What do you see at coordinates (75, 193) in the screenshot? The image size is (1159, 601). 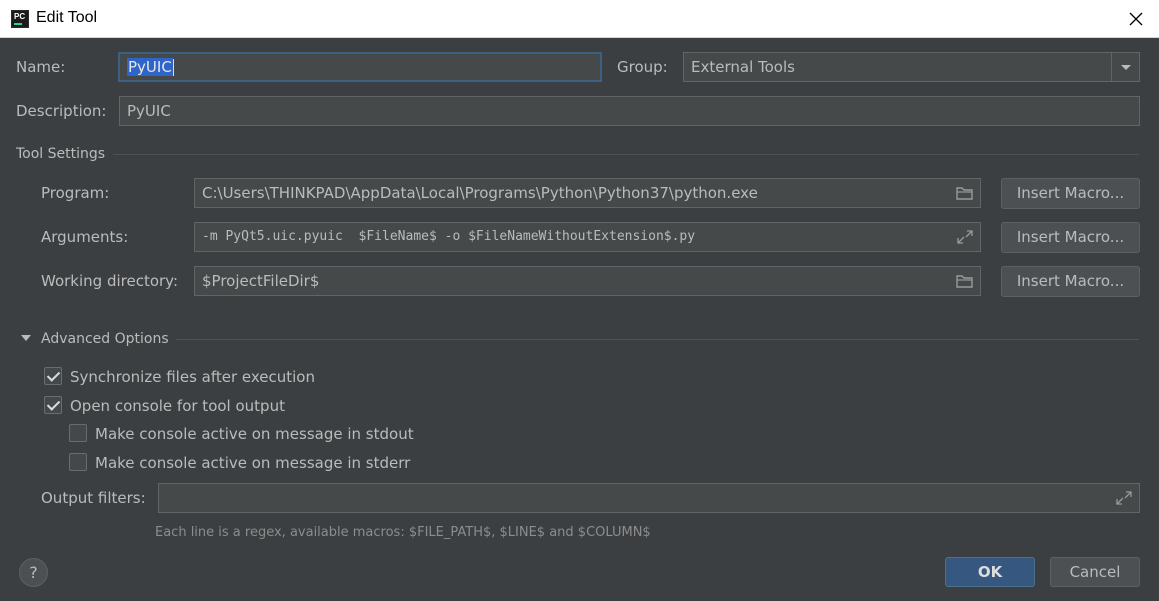 I see `program-label: Program:` at bounding box center [75, 193].